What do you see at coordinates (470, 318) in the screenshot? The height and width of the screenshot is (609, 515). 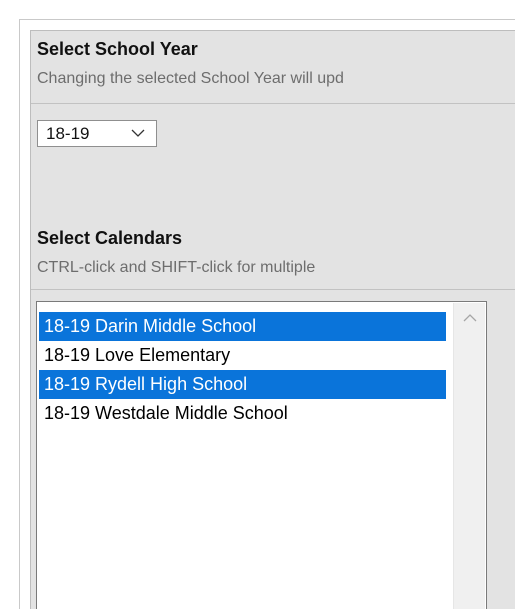 I see `chevron-up-icon` at bounding box center [470, 318].